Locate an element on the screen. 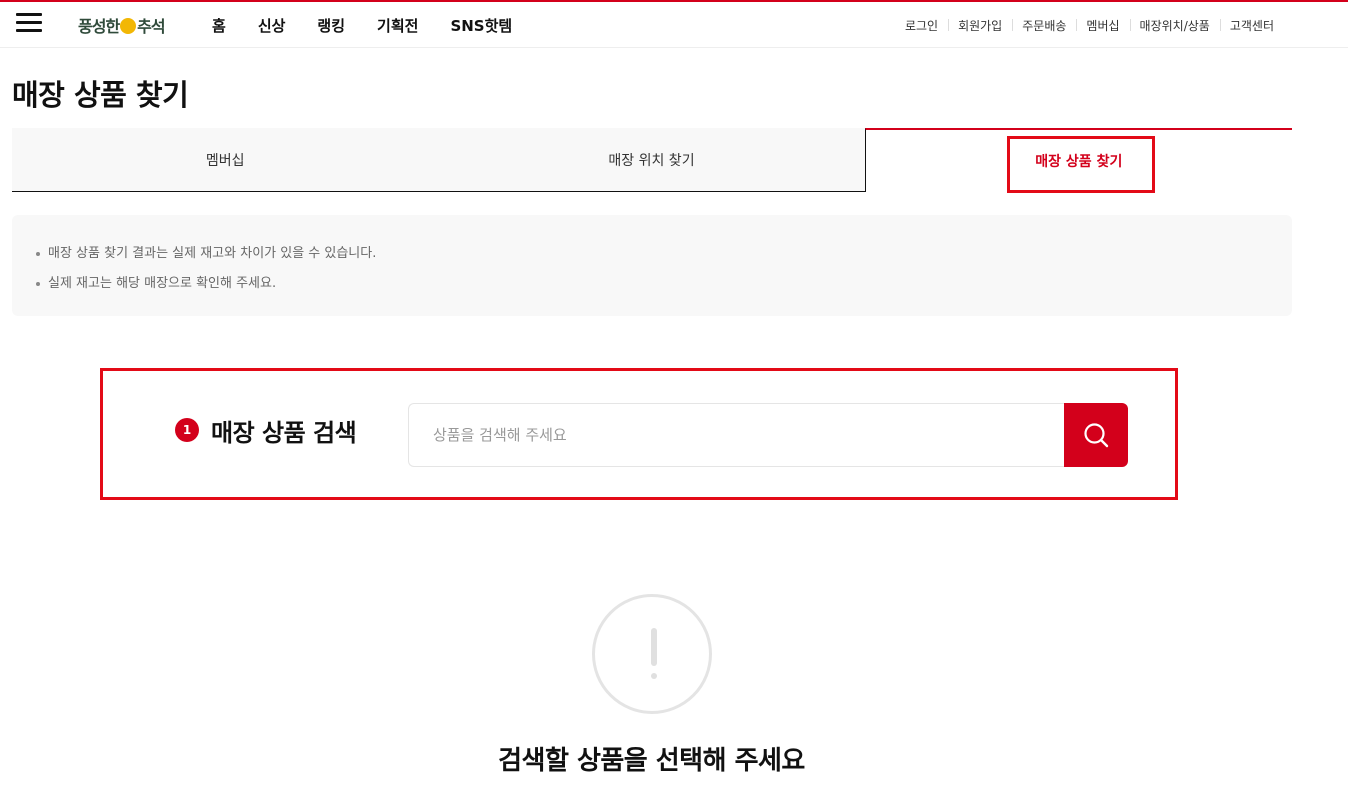 The height and width of the screenshot is (807, 1348). tab-bar: 멤버십 매장 위치 찾기 매장 상품 찾기 is located at coordinates (652, 160).